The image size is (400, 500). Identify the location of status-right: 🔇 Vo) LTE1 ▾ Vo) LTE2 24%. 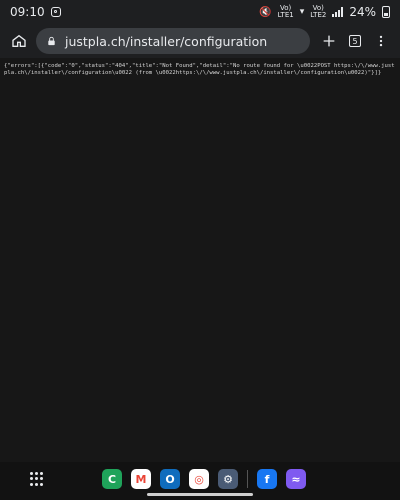
(324, 12).